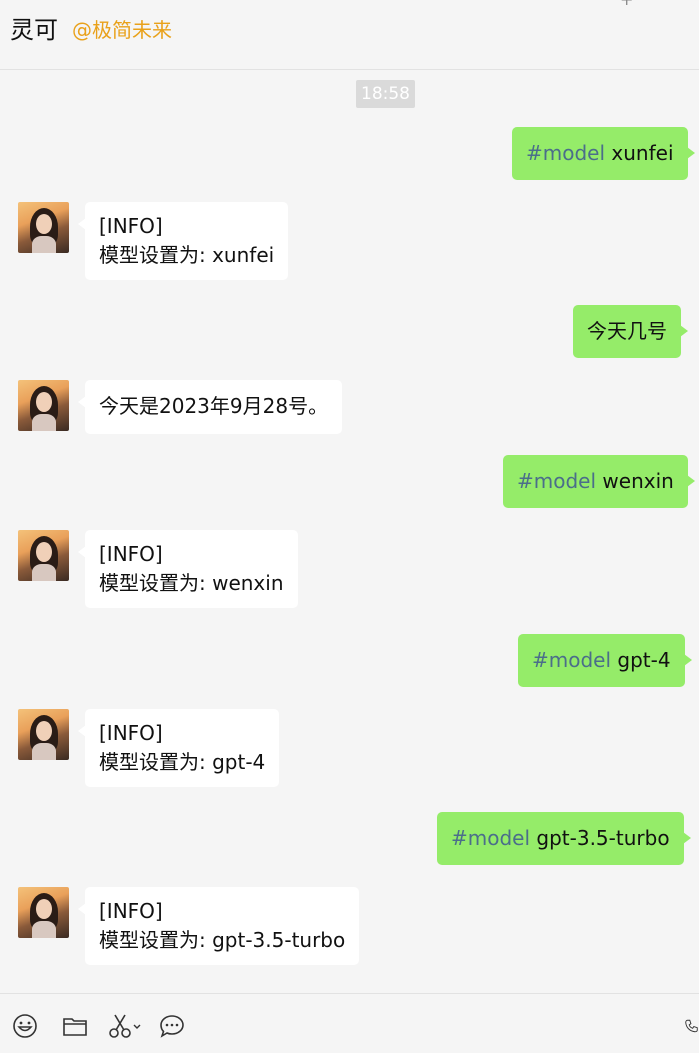 The image size is (699, 1053). What do you see at coordinates (349, 1023) in the screenshot?
I see `input-toolbar` at bounding box center [349, 1023].